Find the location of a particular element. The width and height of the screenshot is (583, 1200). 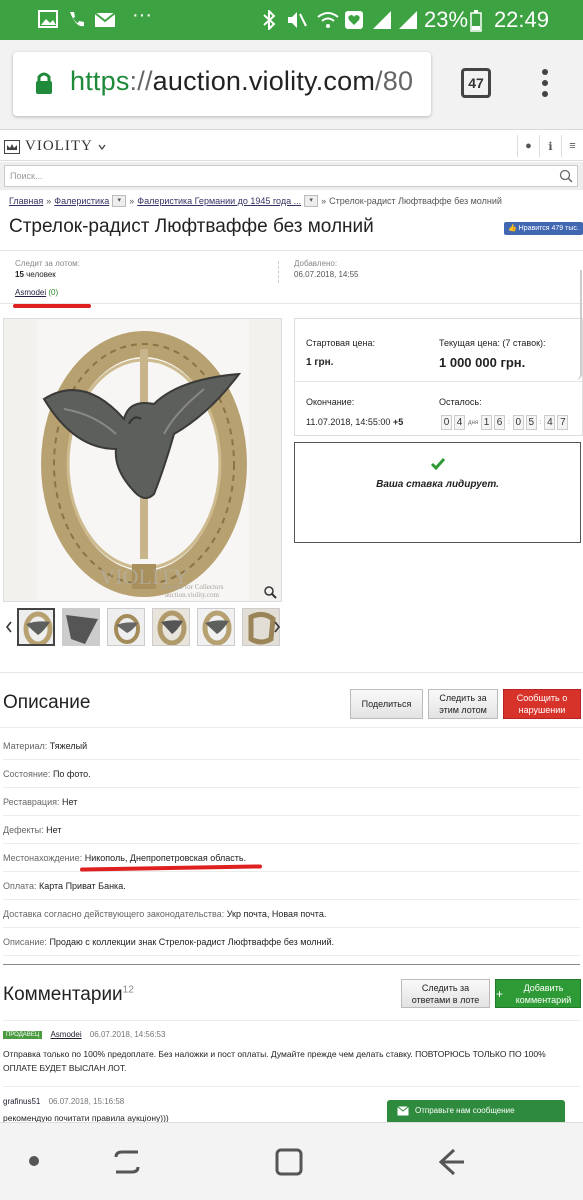

chat-widget-label: Отправьте нам сообщение is located at coordinates (465, 1110).